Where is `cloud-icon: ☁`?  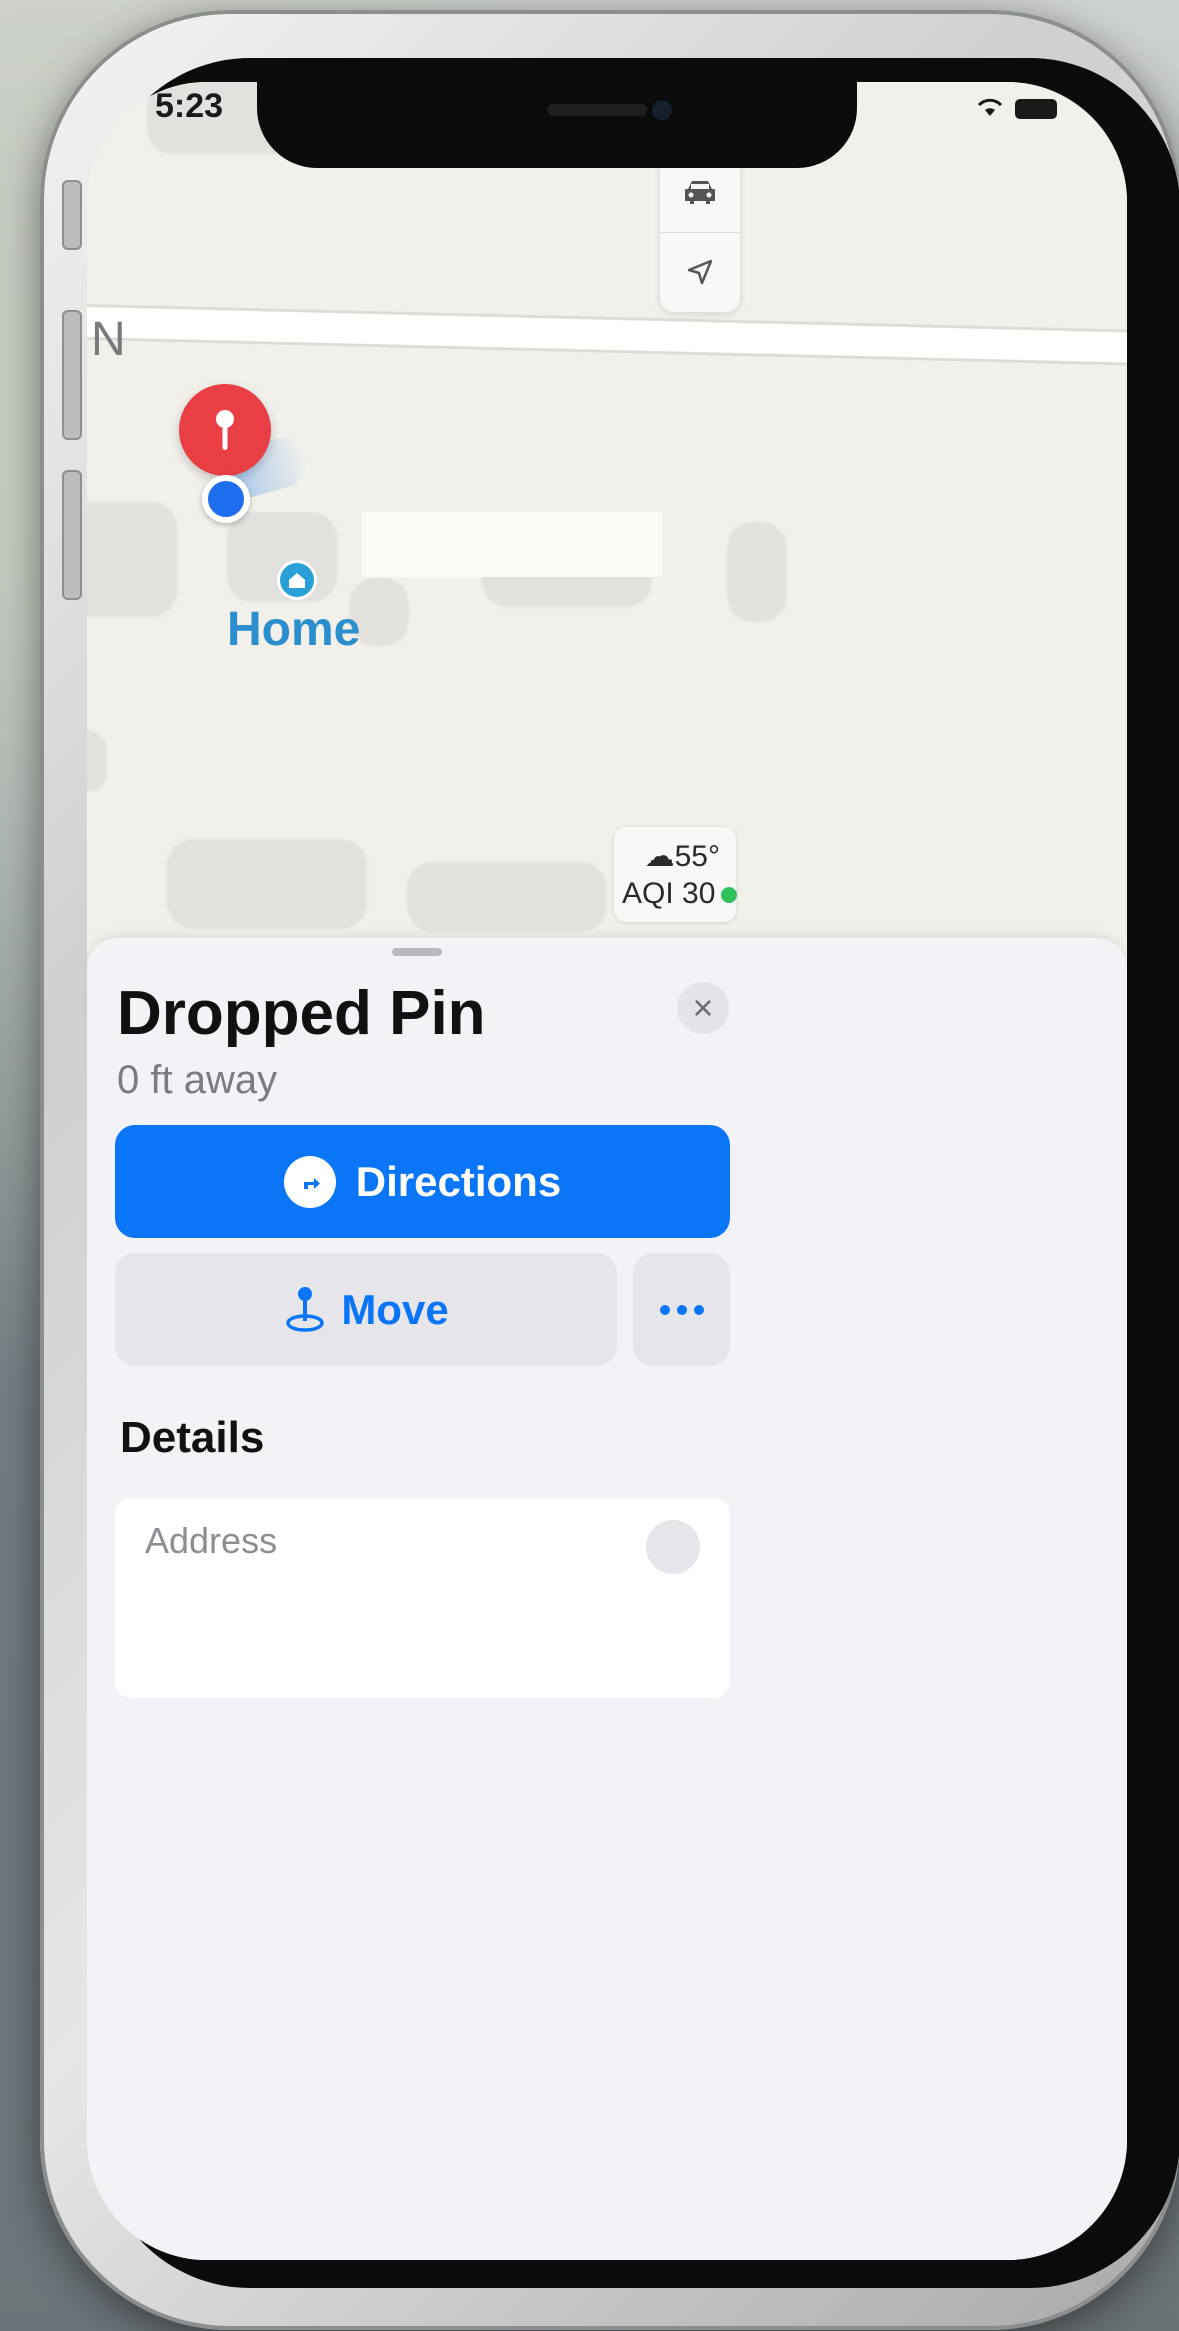
cloud-icon: ☁ is located at coordinates (659, 856).